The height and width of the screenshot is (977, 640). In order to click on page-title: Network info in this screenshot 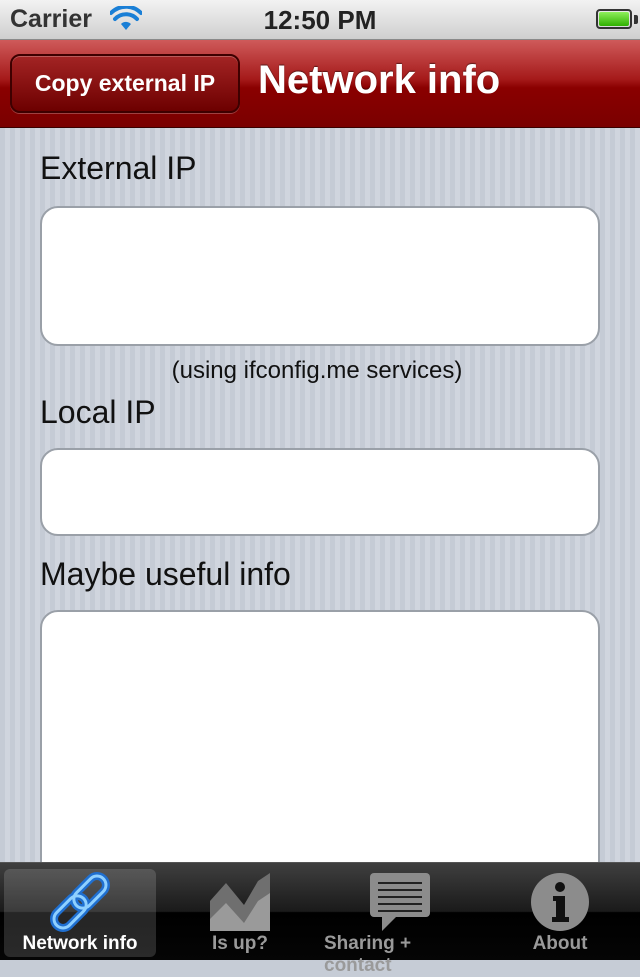, I will do `click(379, 80)`.